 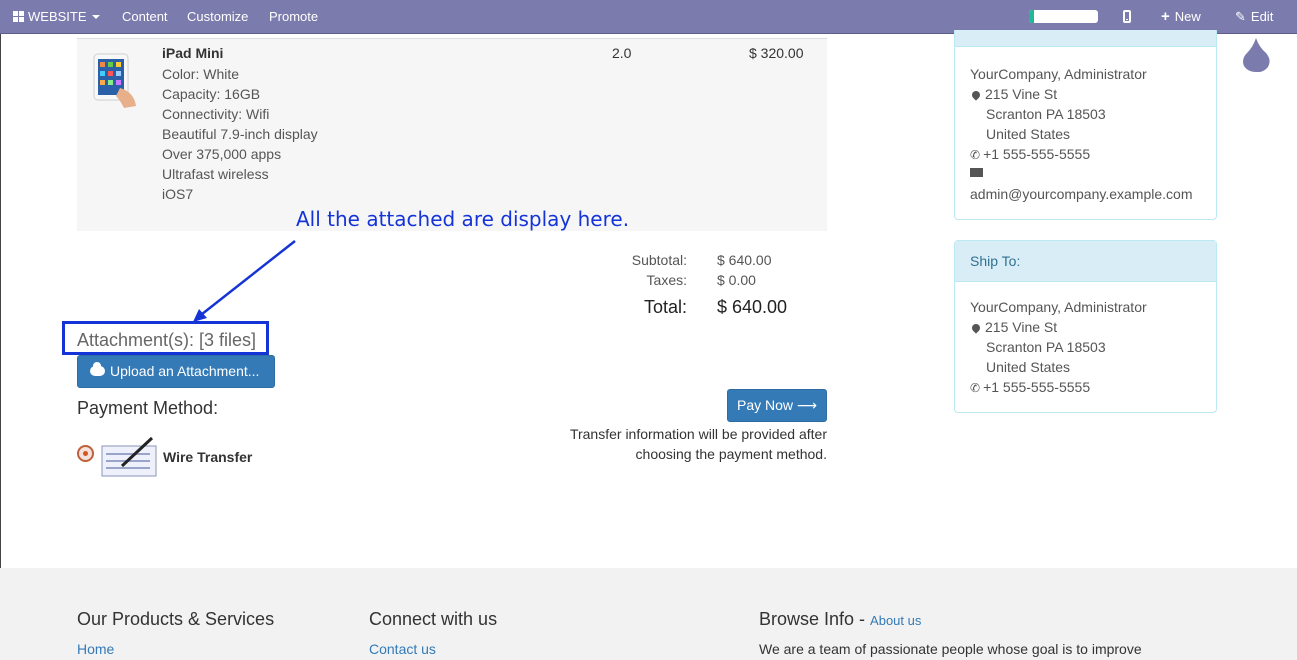 What do you see at coordinates (1081, 194) in the screenshot?
I see `bill-to-email: admin@yourcompany.example.com` at bounding box center [1081, 194].